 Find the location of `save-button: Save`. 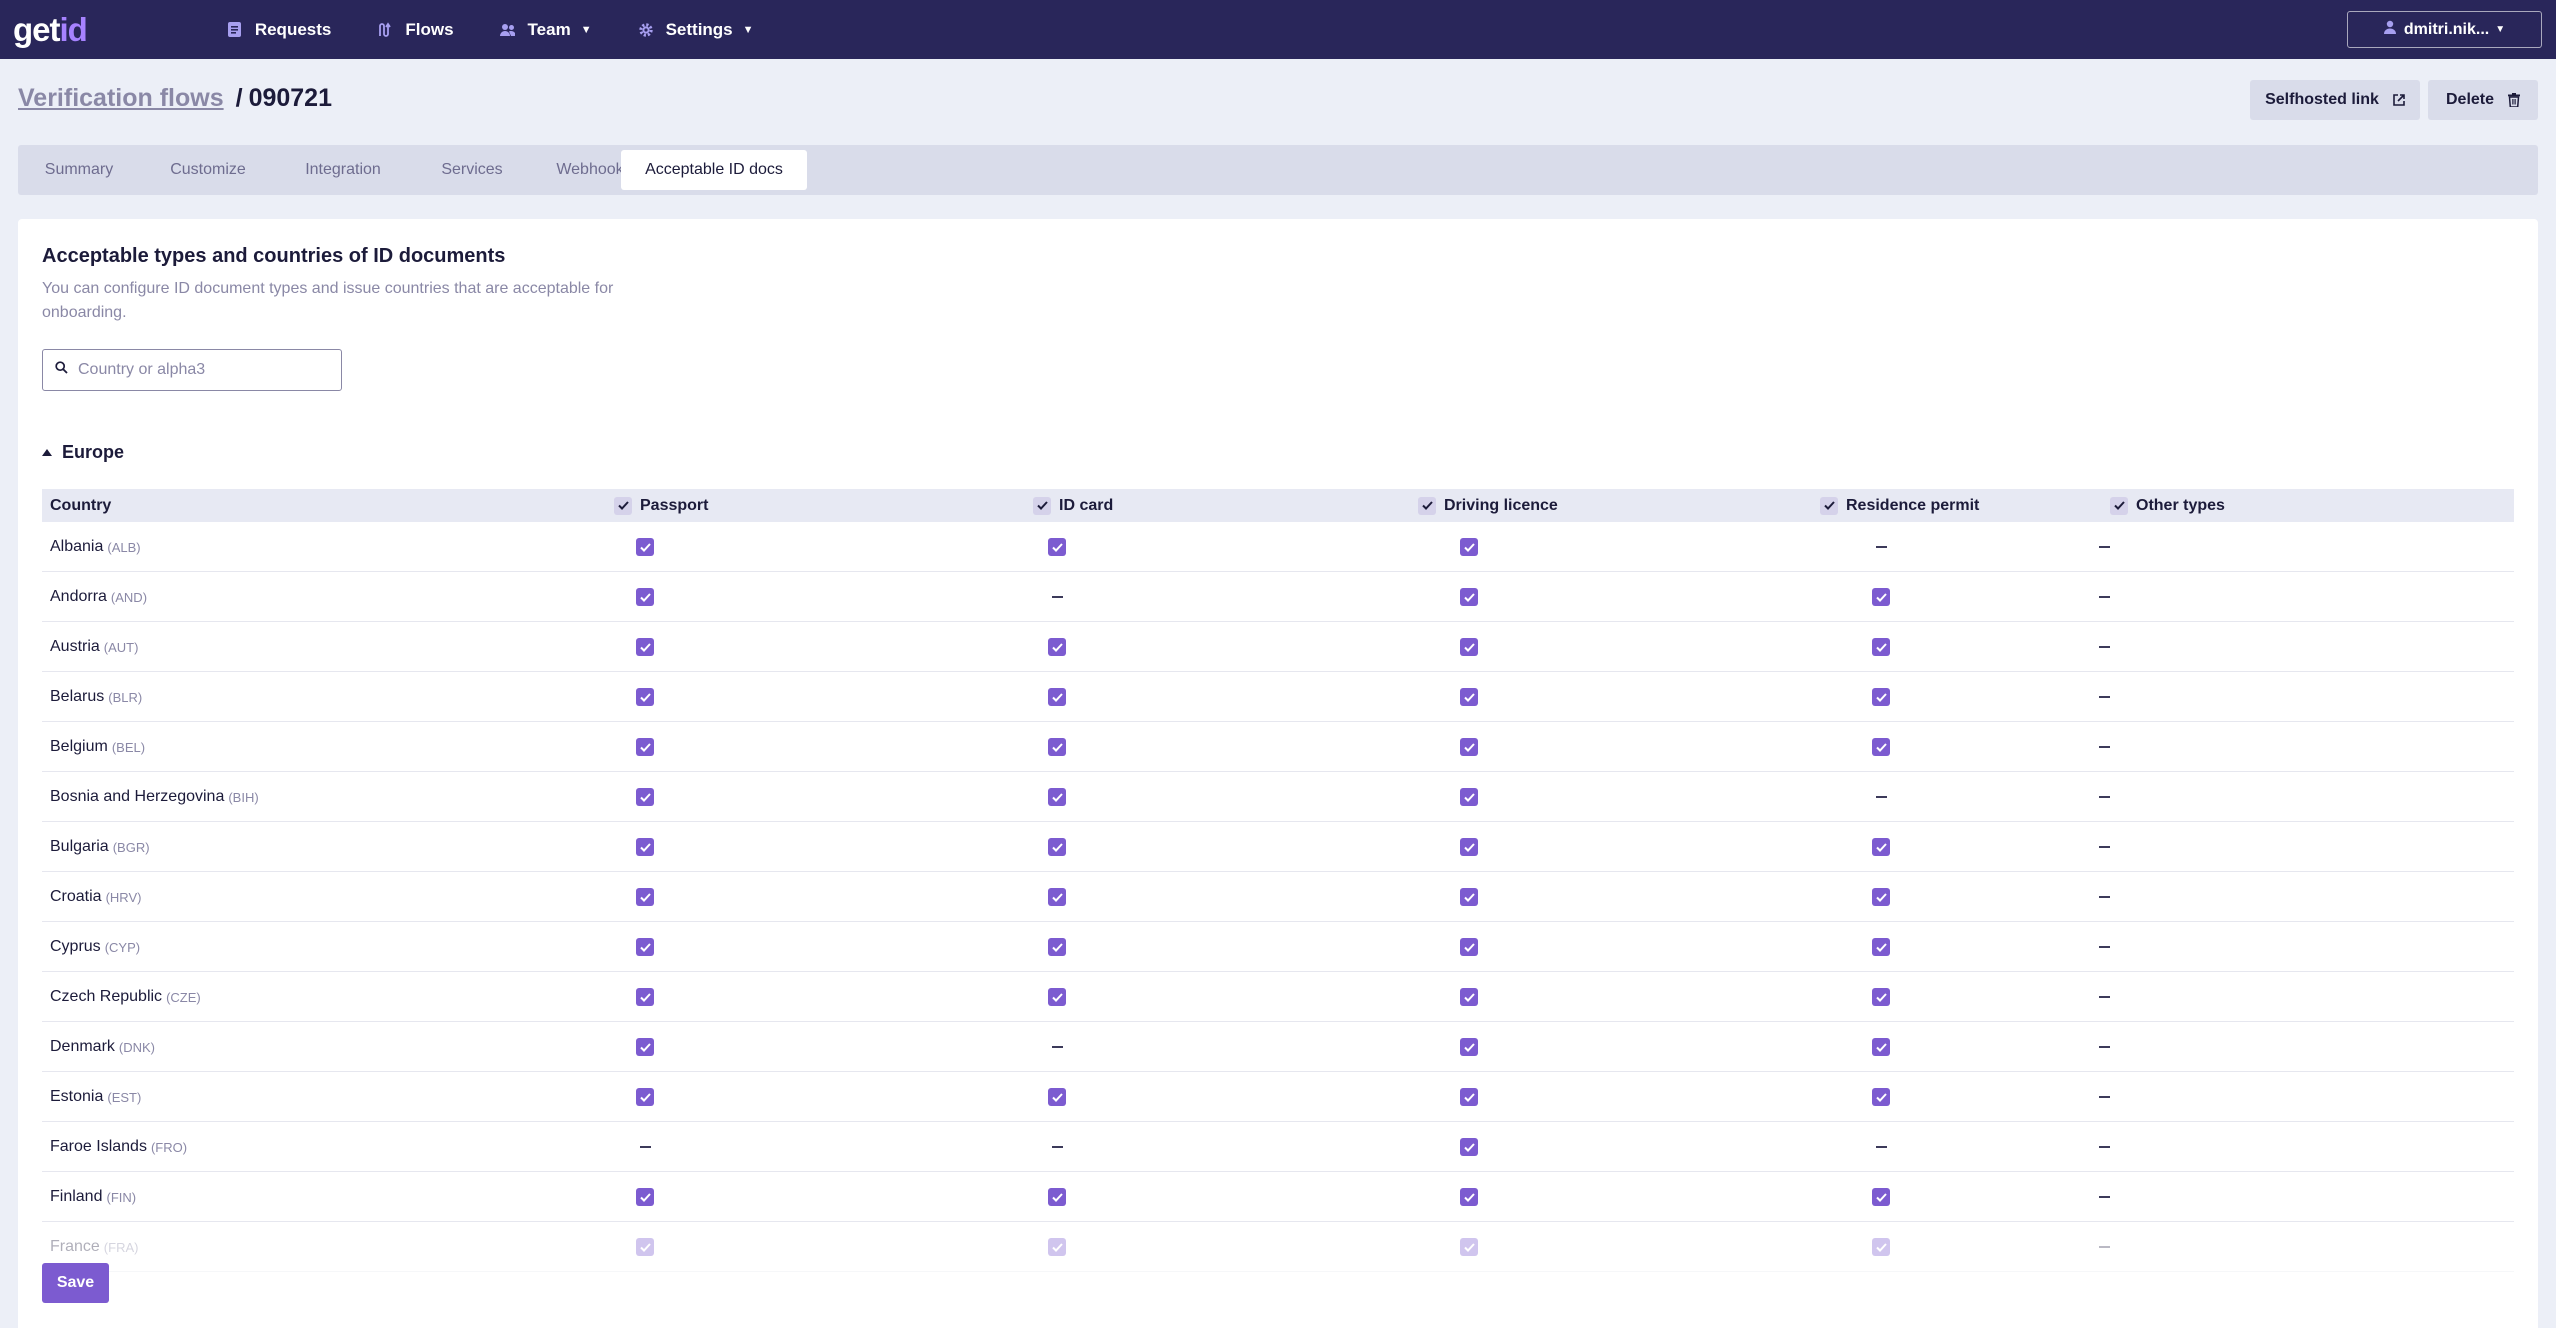

save-button: Save is located at coordinates (75, 1283).